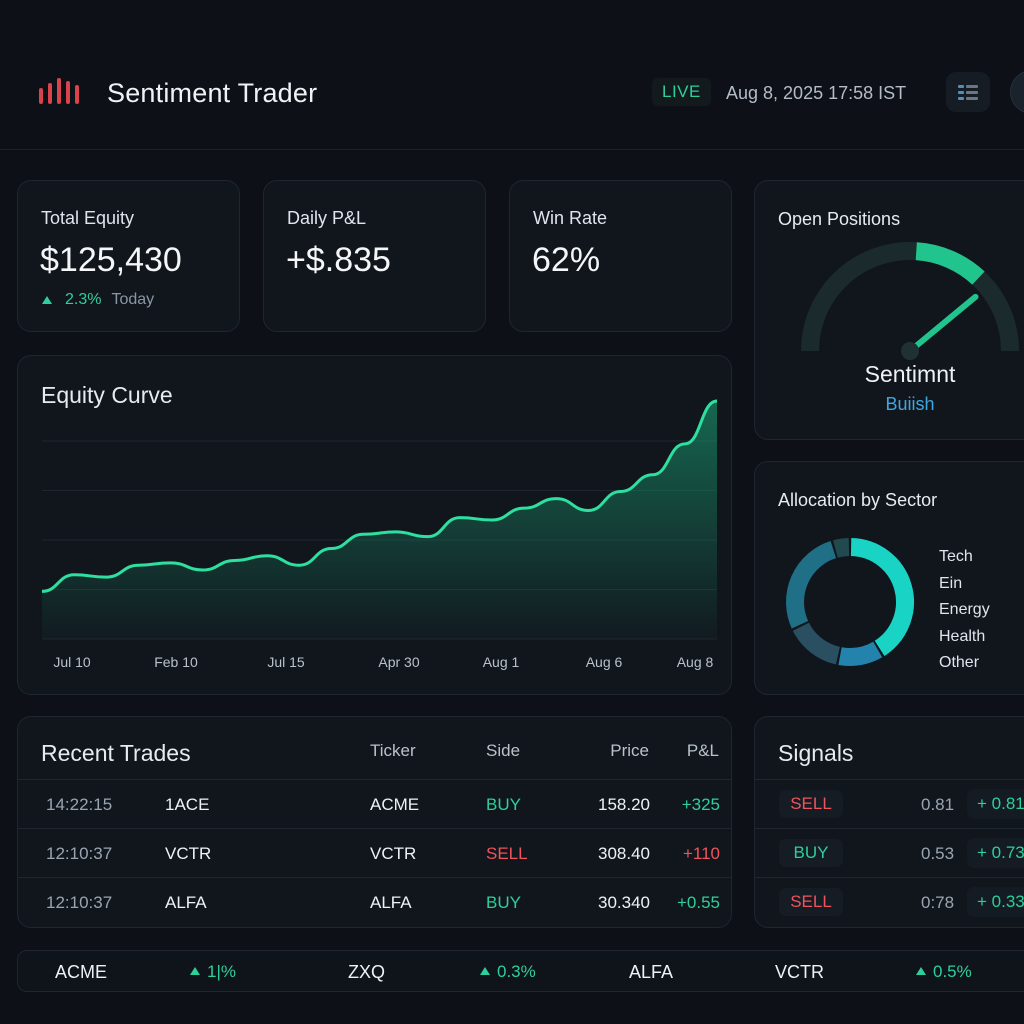  I want to click on signal-score: 0.53, so click(938, 853).